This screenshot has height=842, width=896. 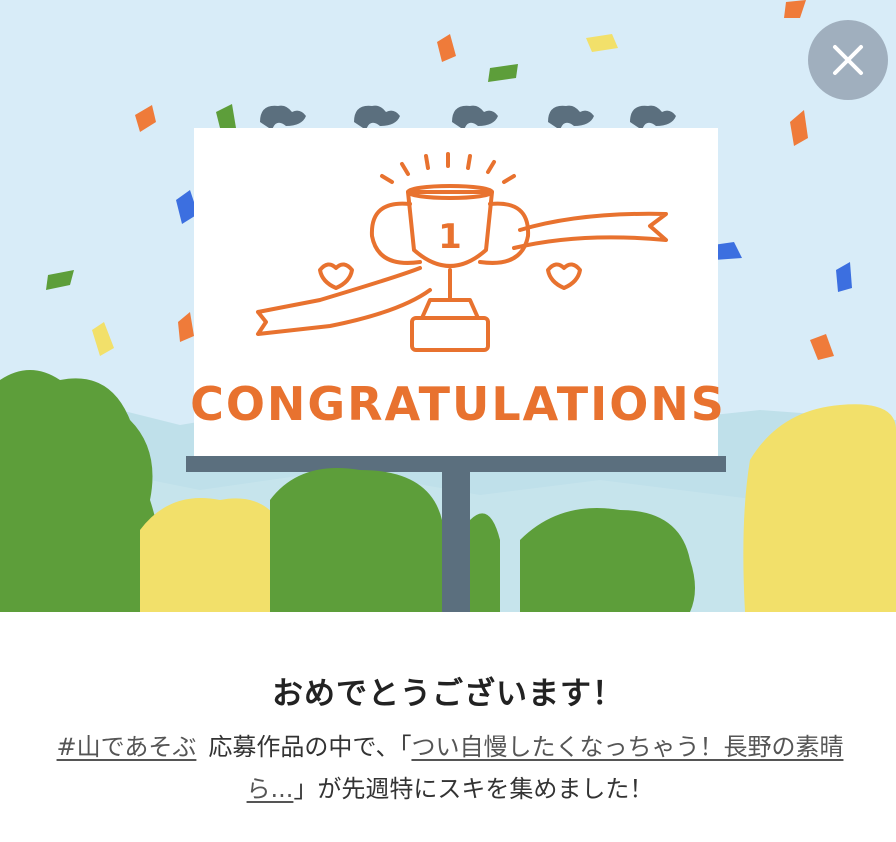 I want to click on close-icon, so click(x=848, y=60).